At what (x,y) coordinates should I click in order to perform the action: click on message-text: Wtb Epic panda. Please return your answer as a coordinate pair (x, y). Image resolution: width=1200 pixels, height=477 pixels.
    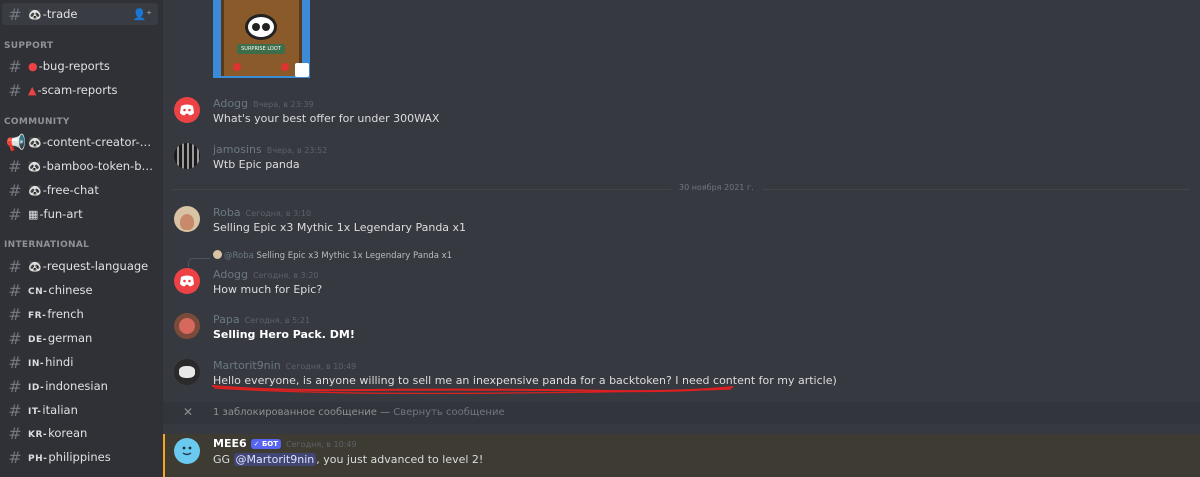
    Looking at the image, I should click on (256, 164).